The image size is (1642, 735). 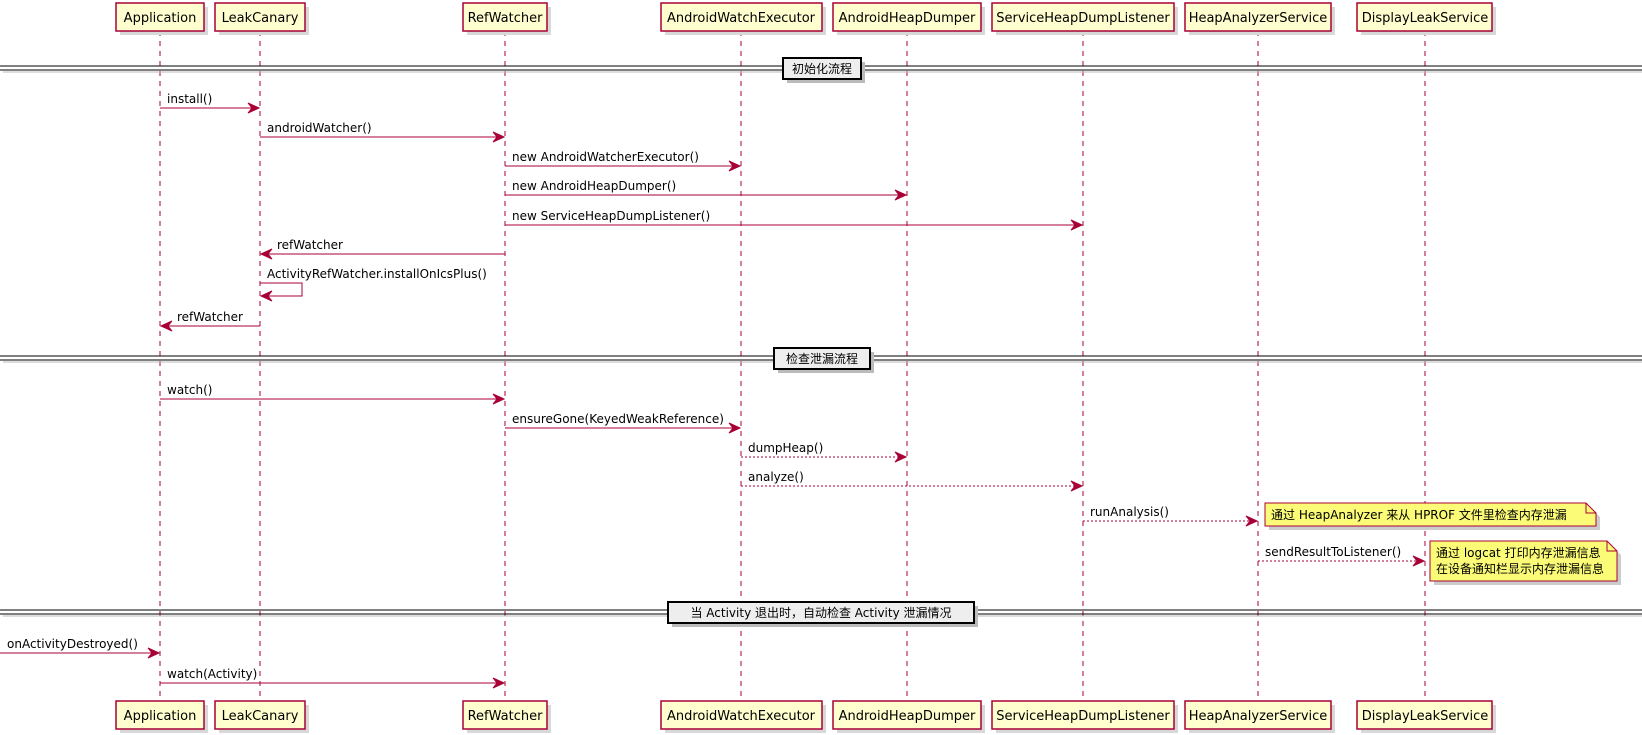 What do you see at coordinates (1171, 516) in the screenshot?
I see `message: runAnalysis()` at bounding box center [1171, 516].